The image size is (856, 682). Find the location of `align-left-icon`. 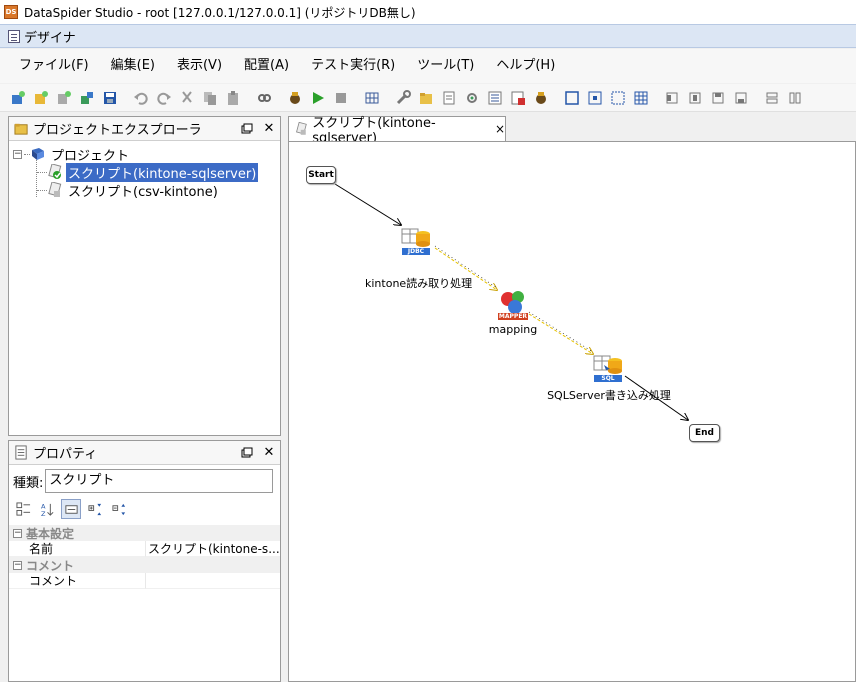

align-left-icon is located at coordinates (671, 97).